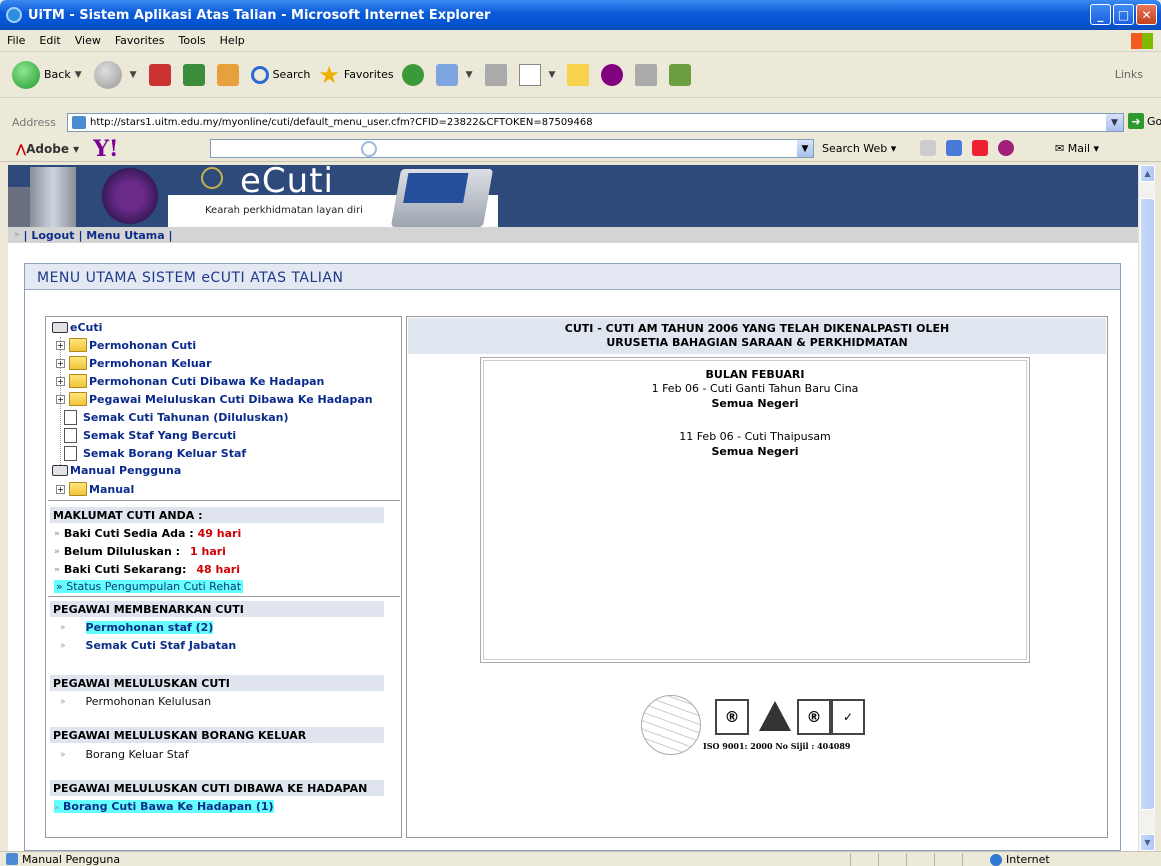 The image size is (1161, 866). I want to click on minimize-button: _, so click(1100, 14).